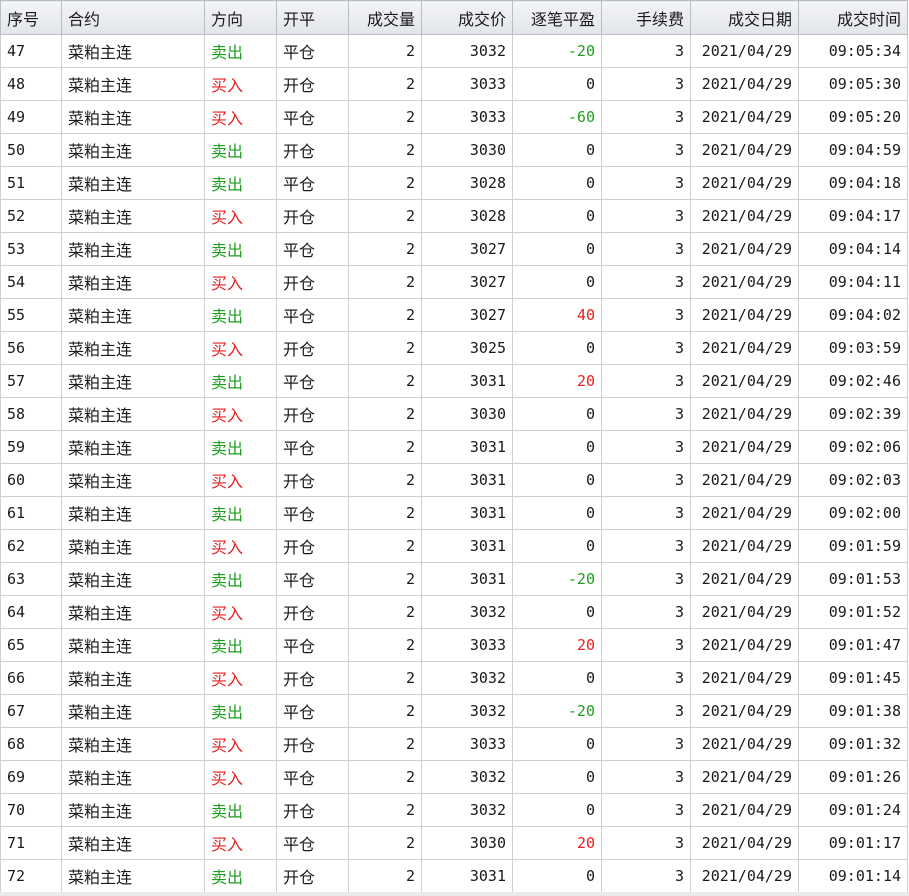 Image resolution: width=909 pixels, height=896 pixels. Describe the element at coordinates (454, 513) in the screenshot. I see `table-row: 61 菜粕主连 卖出 平仓 2 3031 0 3 2021/04/29 09:02:00` at that location.